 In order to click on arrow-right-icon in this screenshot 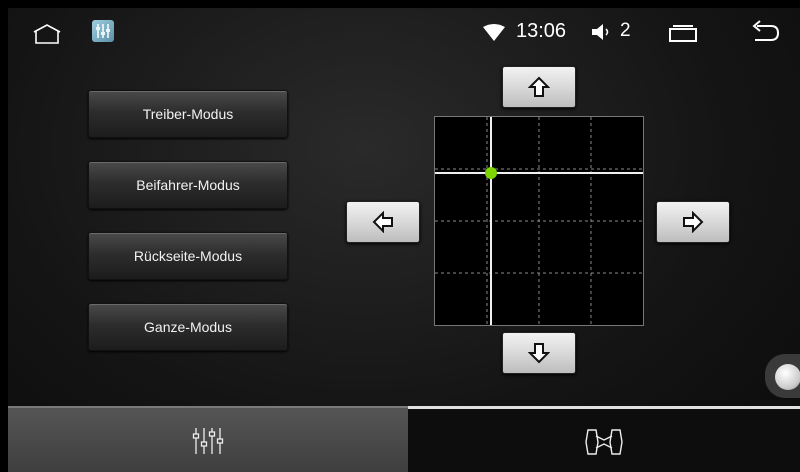, I will do `click(693, 222)`.